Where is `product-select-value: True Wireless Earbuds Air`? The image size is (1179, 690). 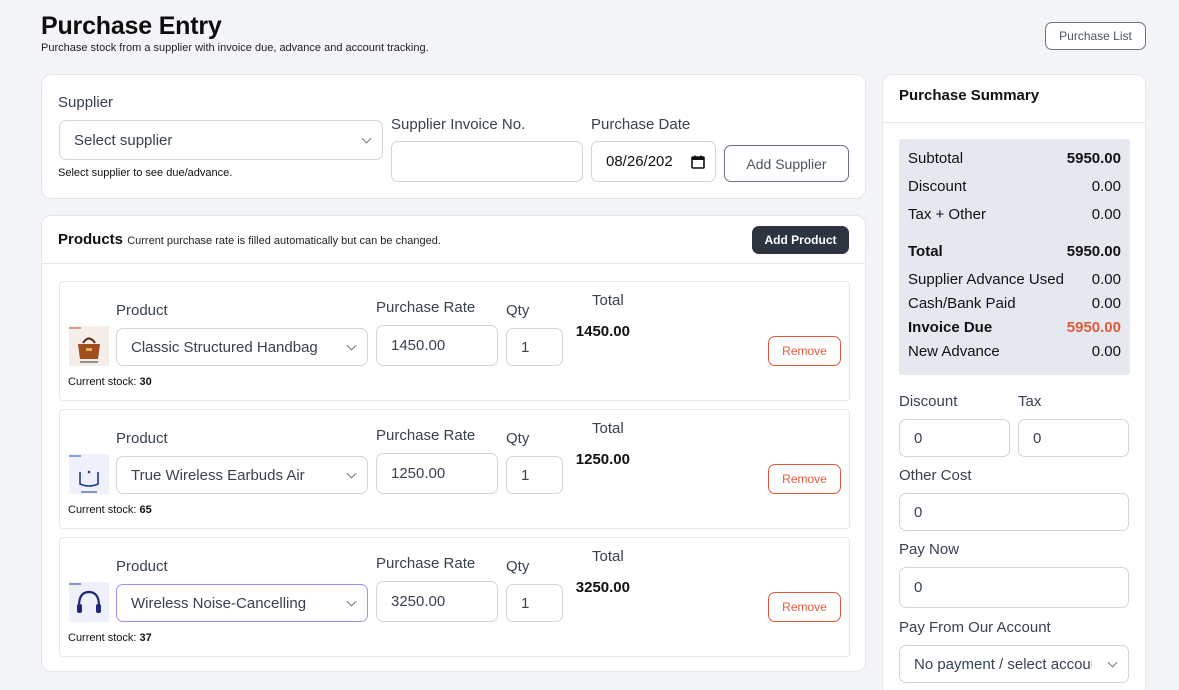 product-select-value: True Wireless Earbuds Air is located at coordinates (218, 475).